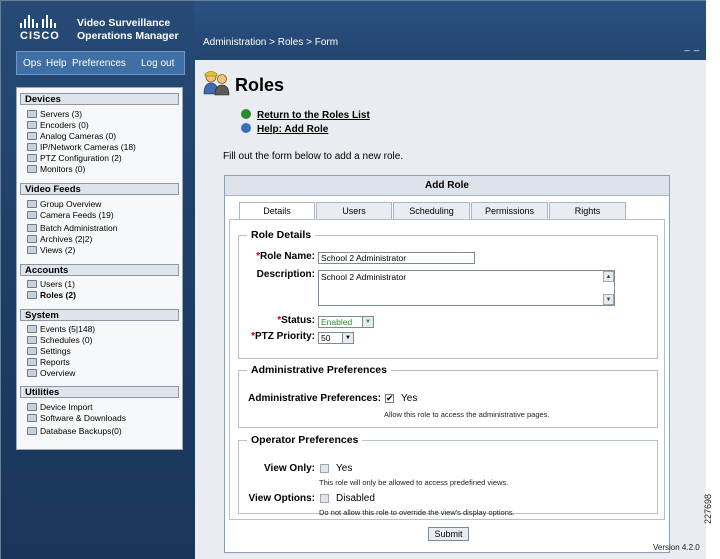  Describe the element at coordinates (283, 336) in the screenshot. I see `ptz-priority-label: *PTZ Priority:` at that location.